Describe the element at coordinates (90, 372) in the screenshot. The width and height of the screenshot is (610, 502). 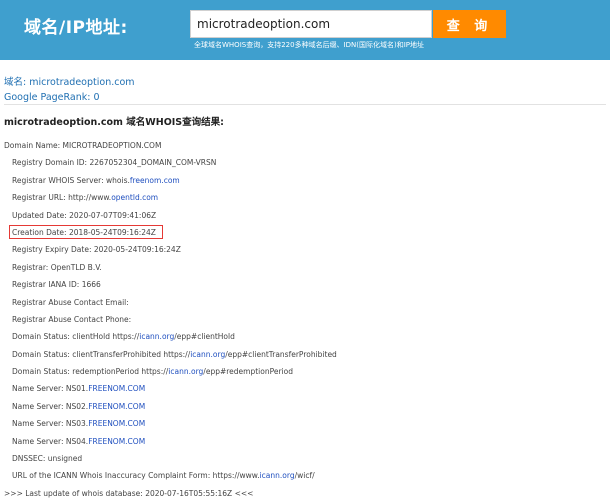
I see `status-text: Domain Status: redemptionPeriod https://` at that location.